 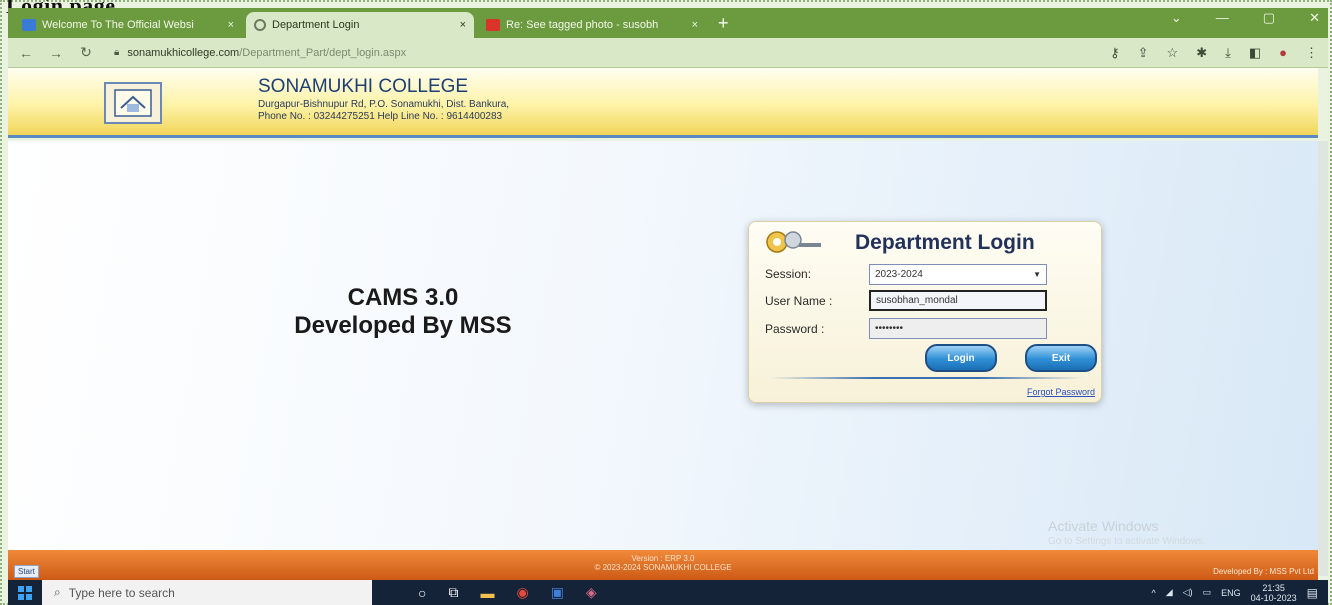 I want to click on developed-by-link: Developed By : MSS Pvt Ltd, so click(x=1263, y=571).